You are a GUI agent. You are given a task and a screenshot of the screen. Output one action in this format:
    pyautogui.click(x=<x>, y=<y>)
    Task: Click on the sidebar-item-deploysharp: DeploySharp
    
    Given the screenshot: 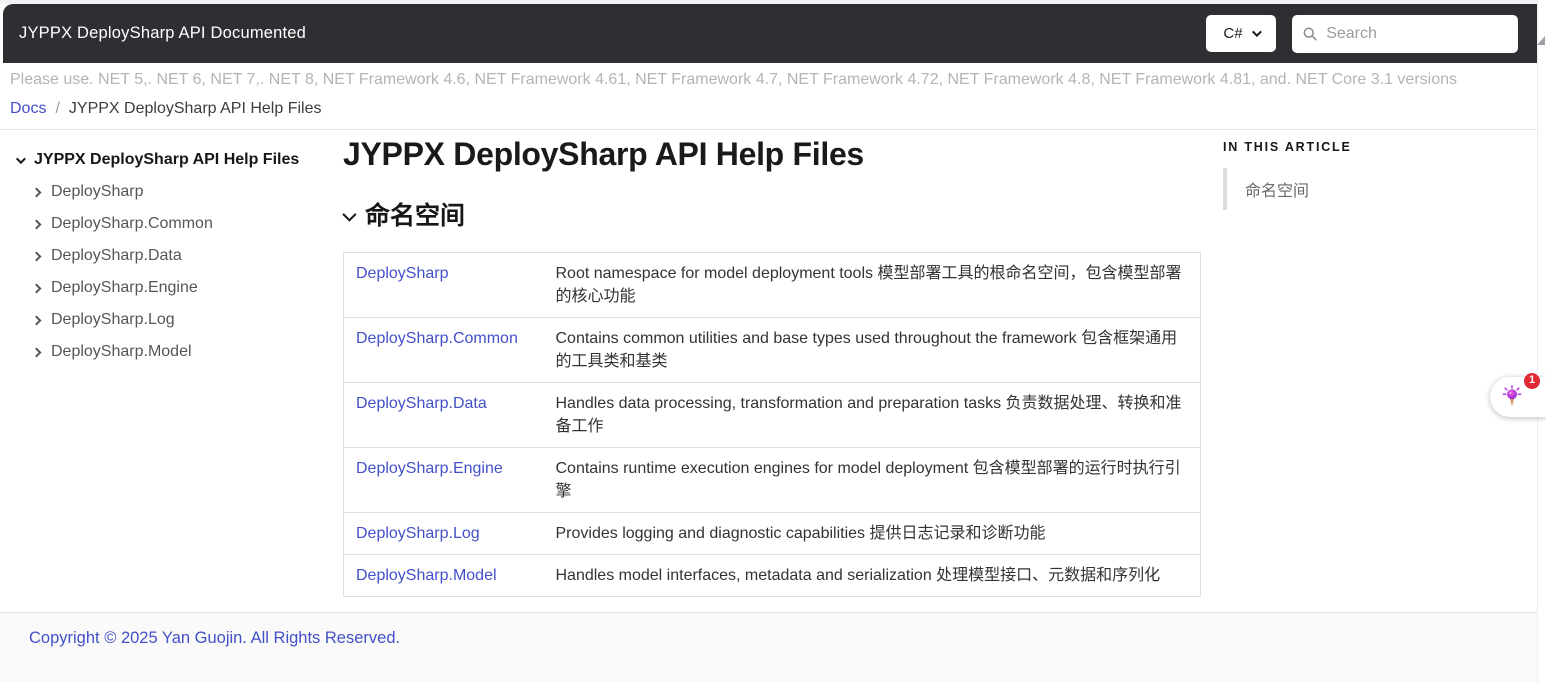 What is the action you would take?
    pyautogui.click(x=187, y=192)
    